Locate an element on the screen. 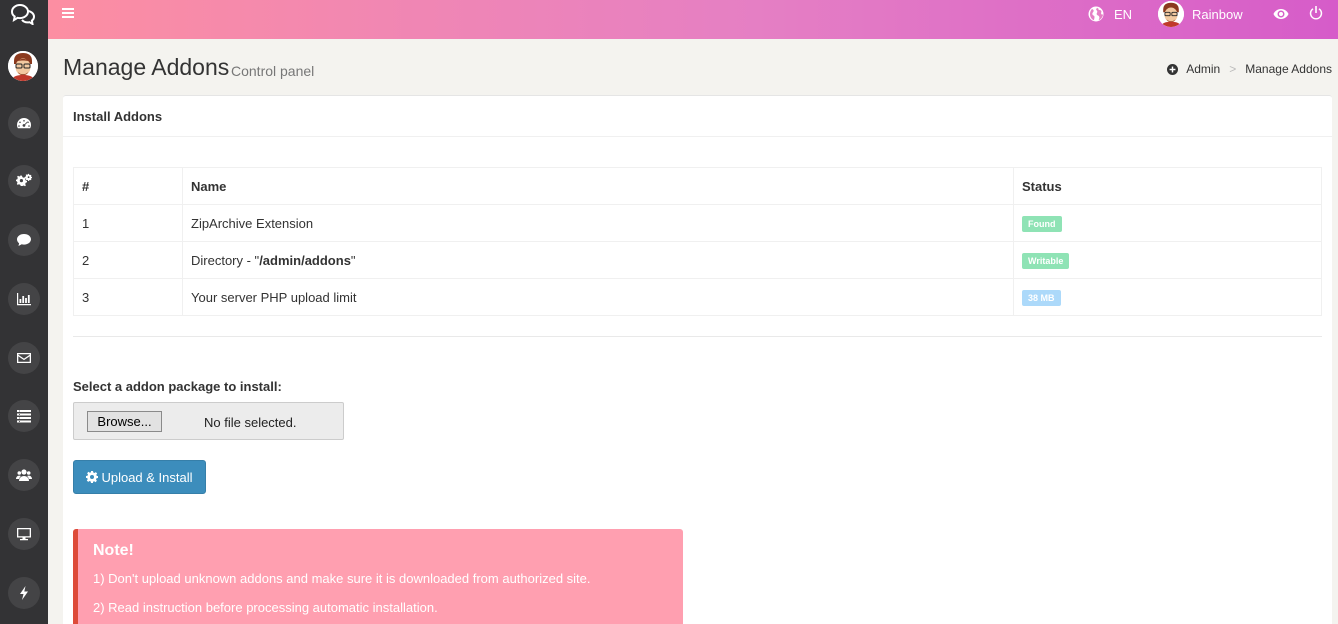 This screenshot has height=624, width=1338. file-status-text: No file selected. is located at coordinates (250, 422).